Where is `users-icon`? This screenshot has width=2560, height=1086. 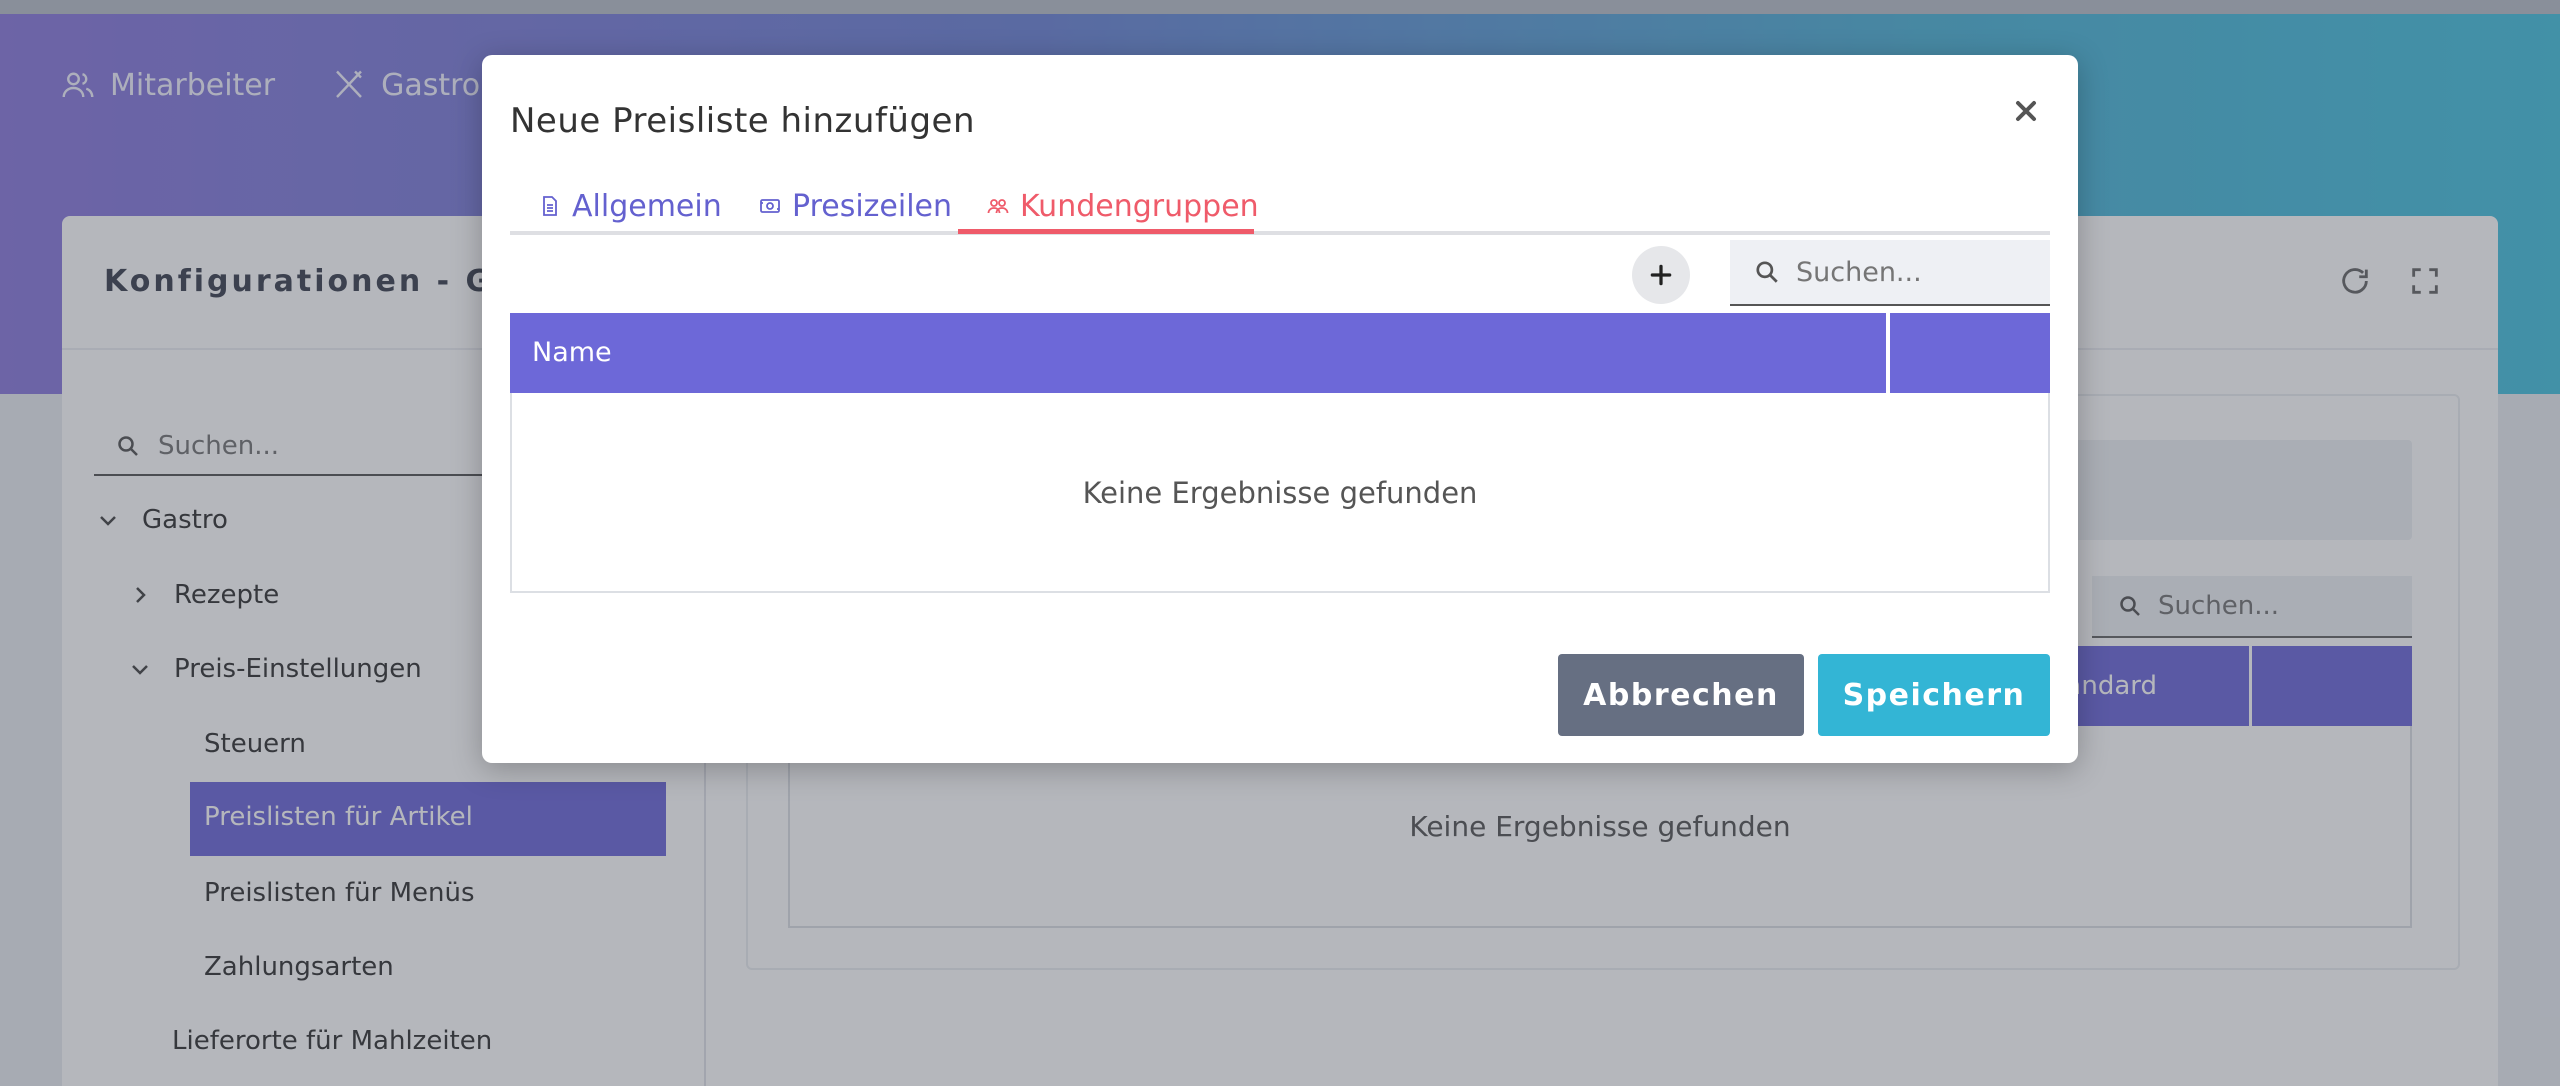
users-icon is located at coordinates (998, 206).